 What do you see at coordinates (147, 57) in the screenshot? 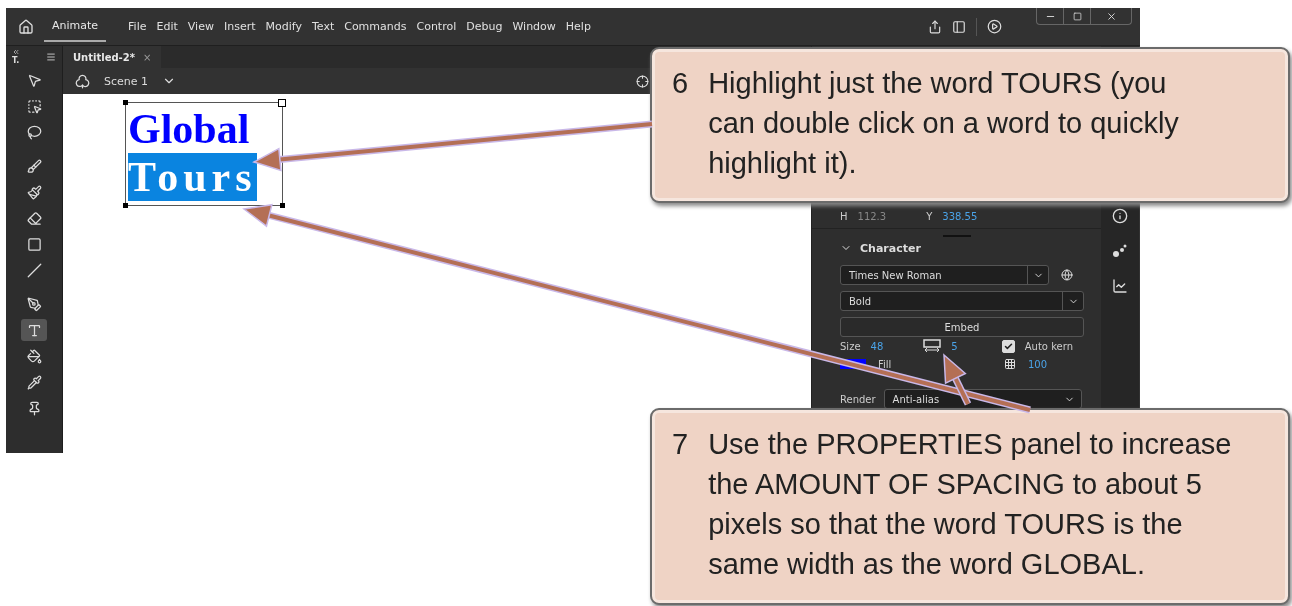
I see `close-tab-icon: ×` at bounding box center [147, 57].